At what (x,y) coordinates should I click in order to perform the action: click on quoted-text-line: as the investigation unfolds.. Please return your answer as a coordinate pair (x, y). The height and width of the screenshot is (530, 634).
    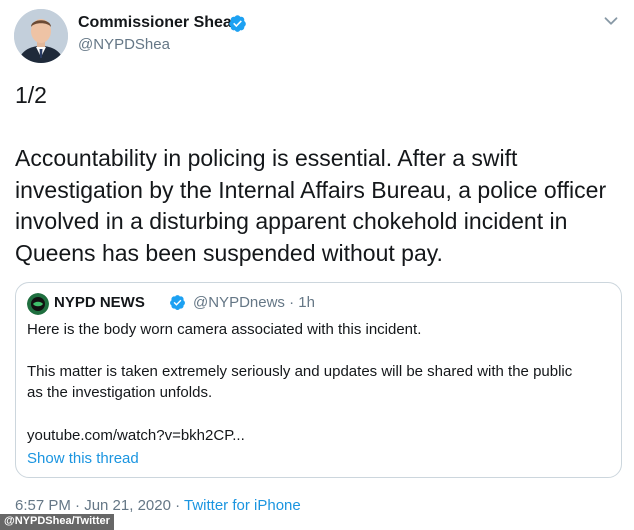
    Looking at the image, I should click on (120, 392).